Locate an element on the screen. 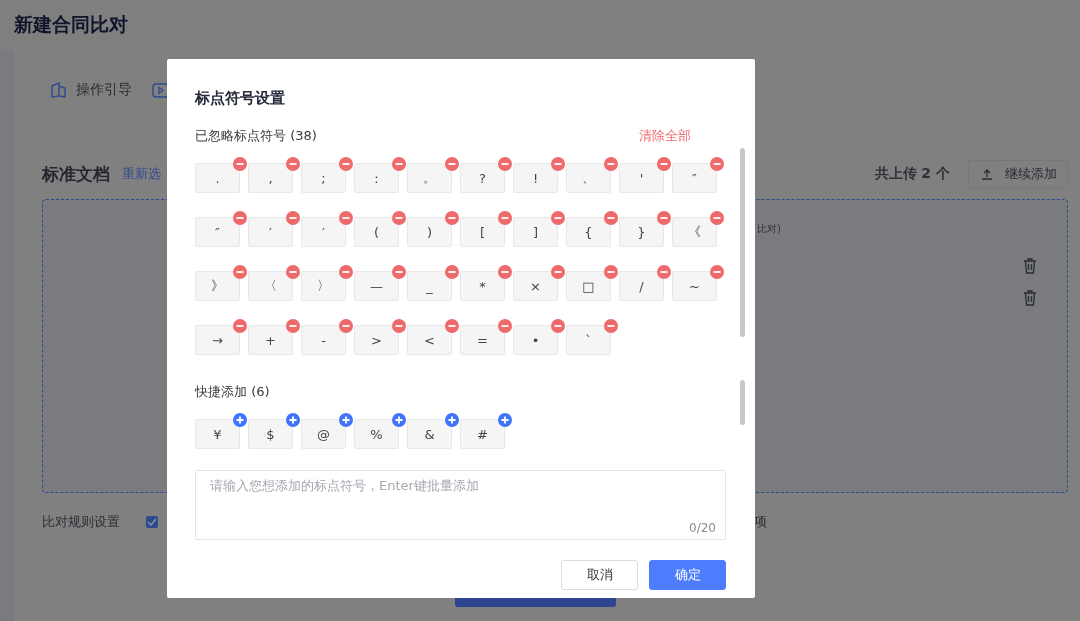 The image size is (1080, 621). symbol-chip: $ is located at coordinates (270, 434).